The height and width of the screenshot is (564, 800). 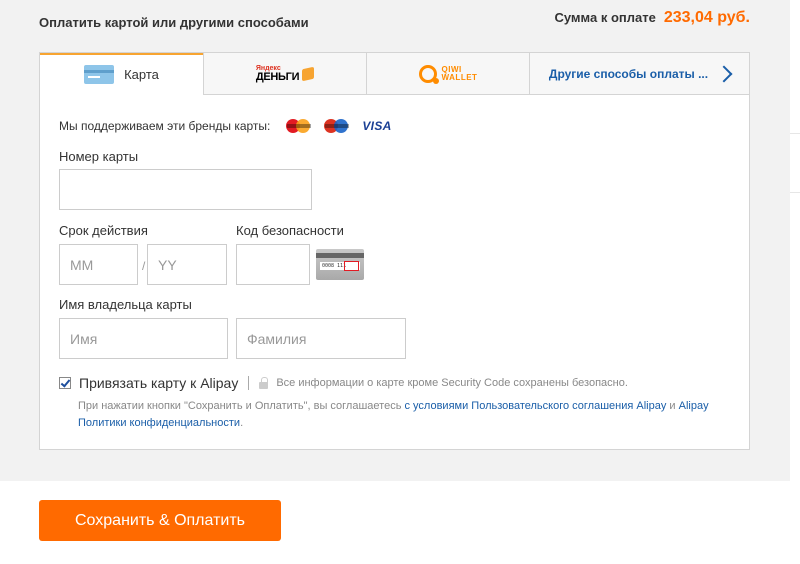 What do you see at coordinates (187, 264) in the screenshot?
I see `expiry-year-input` at bounding box center [187, 264].